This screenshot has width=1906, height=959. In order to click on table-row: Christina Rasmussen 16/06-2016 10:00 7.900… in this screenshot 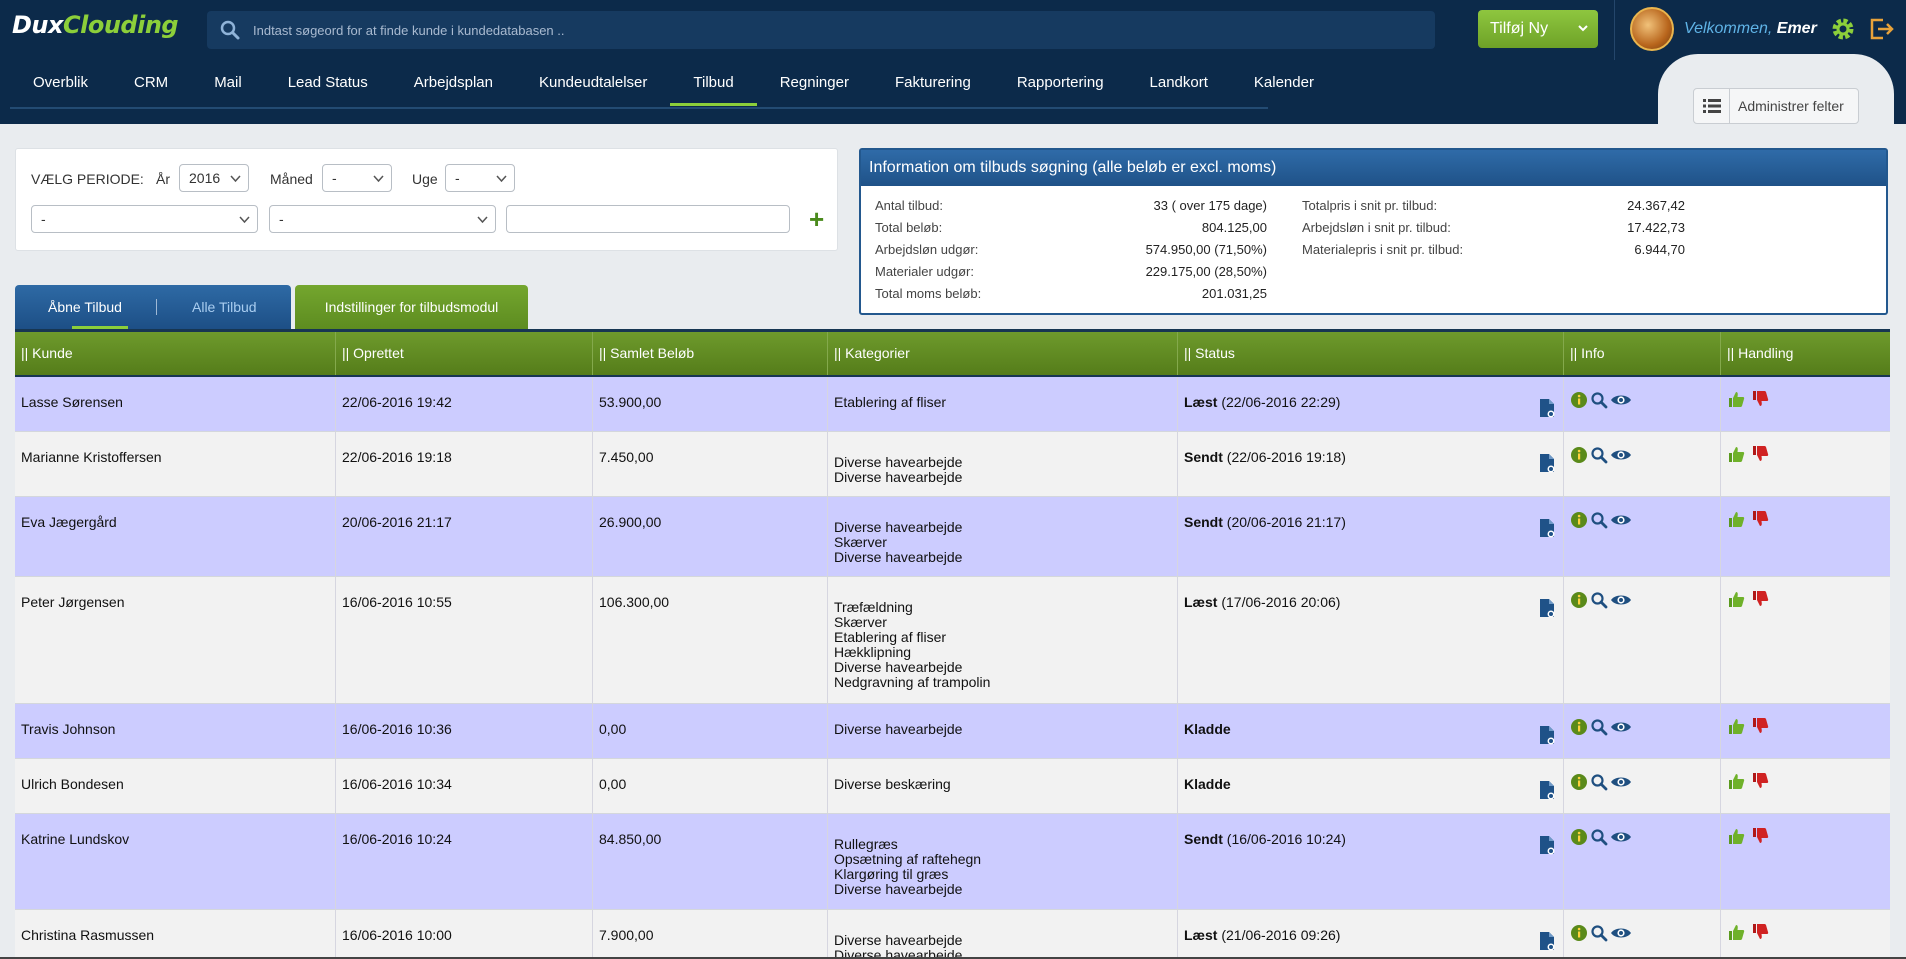, I will do `click(952, 934)`.